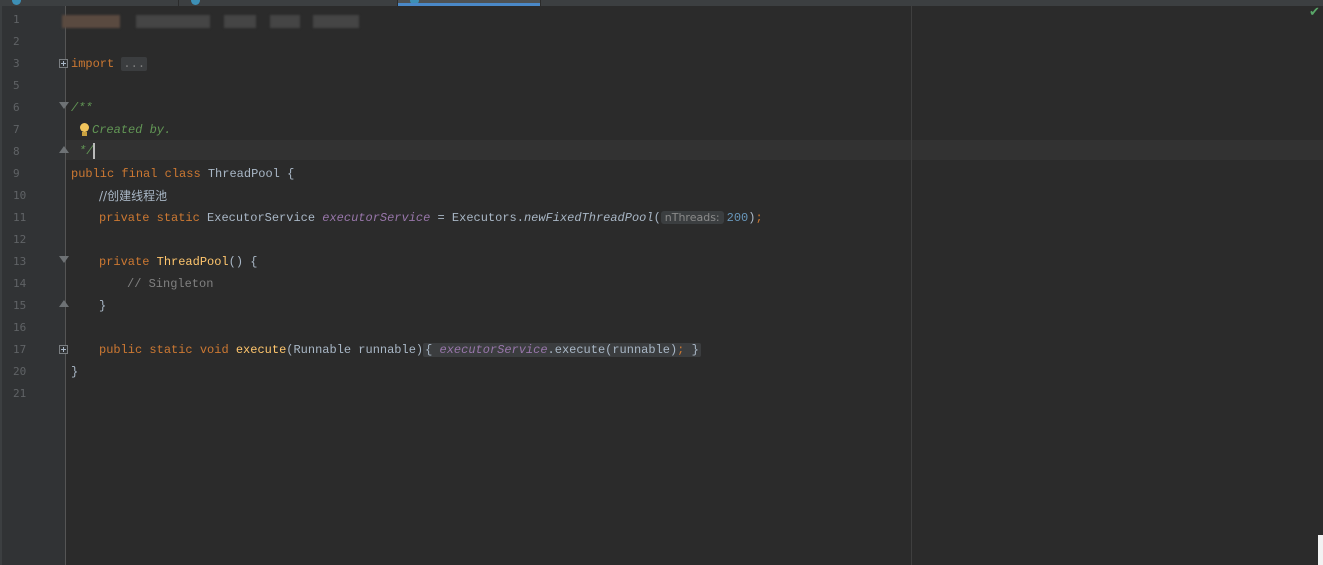 This screenshot has height=565, width=1323. I want to click on line-number: 6, so click(16, 107).